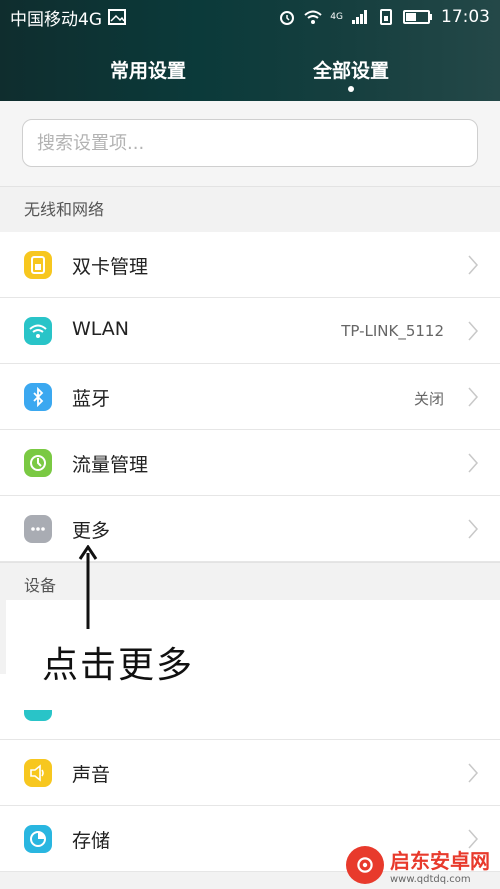 Image resolution: width=500 pixels, height=889 pixels. What do you see at coordinates (465, 17) in the screenshot?
I see `time-label: 17:03` at bounding box center [465, 17].